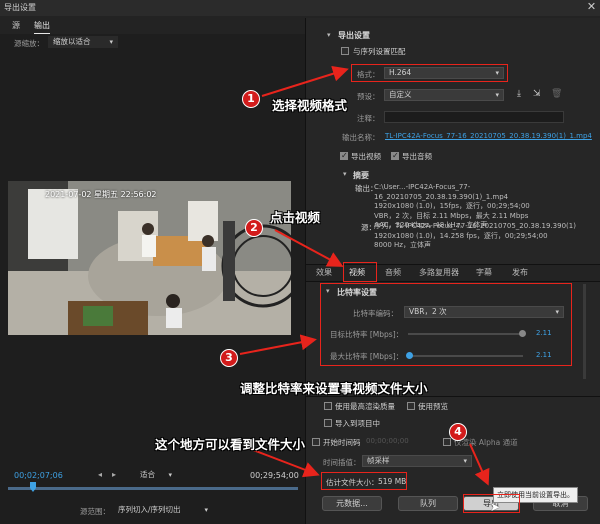  I want to click on step-badge-2: 2, so click(254, 228).